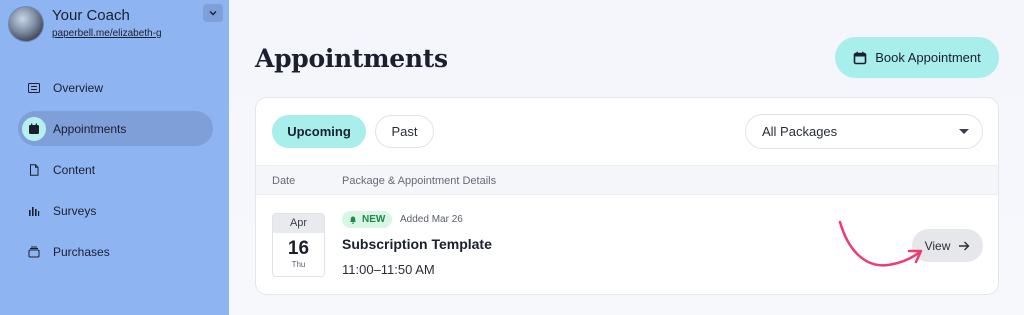 The image size is (1024, 315). I want to click on sidebar-item-surveys: Surveys, so click(115, 210).